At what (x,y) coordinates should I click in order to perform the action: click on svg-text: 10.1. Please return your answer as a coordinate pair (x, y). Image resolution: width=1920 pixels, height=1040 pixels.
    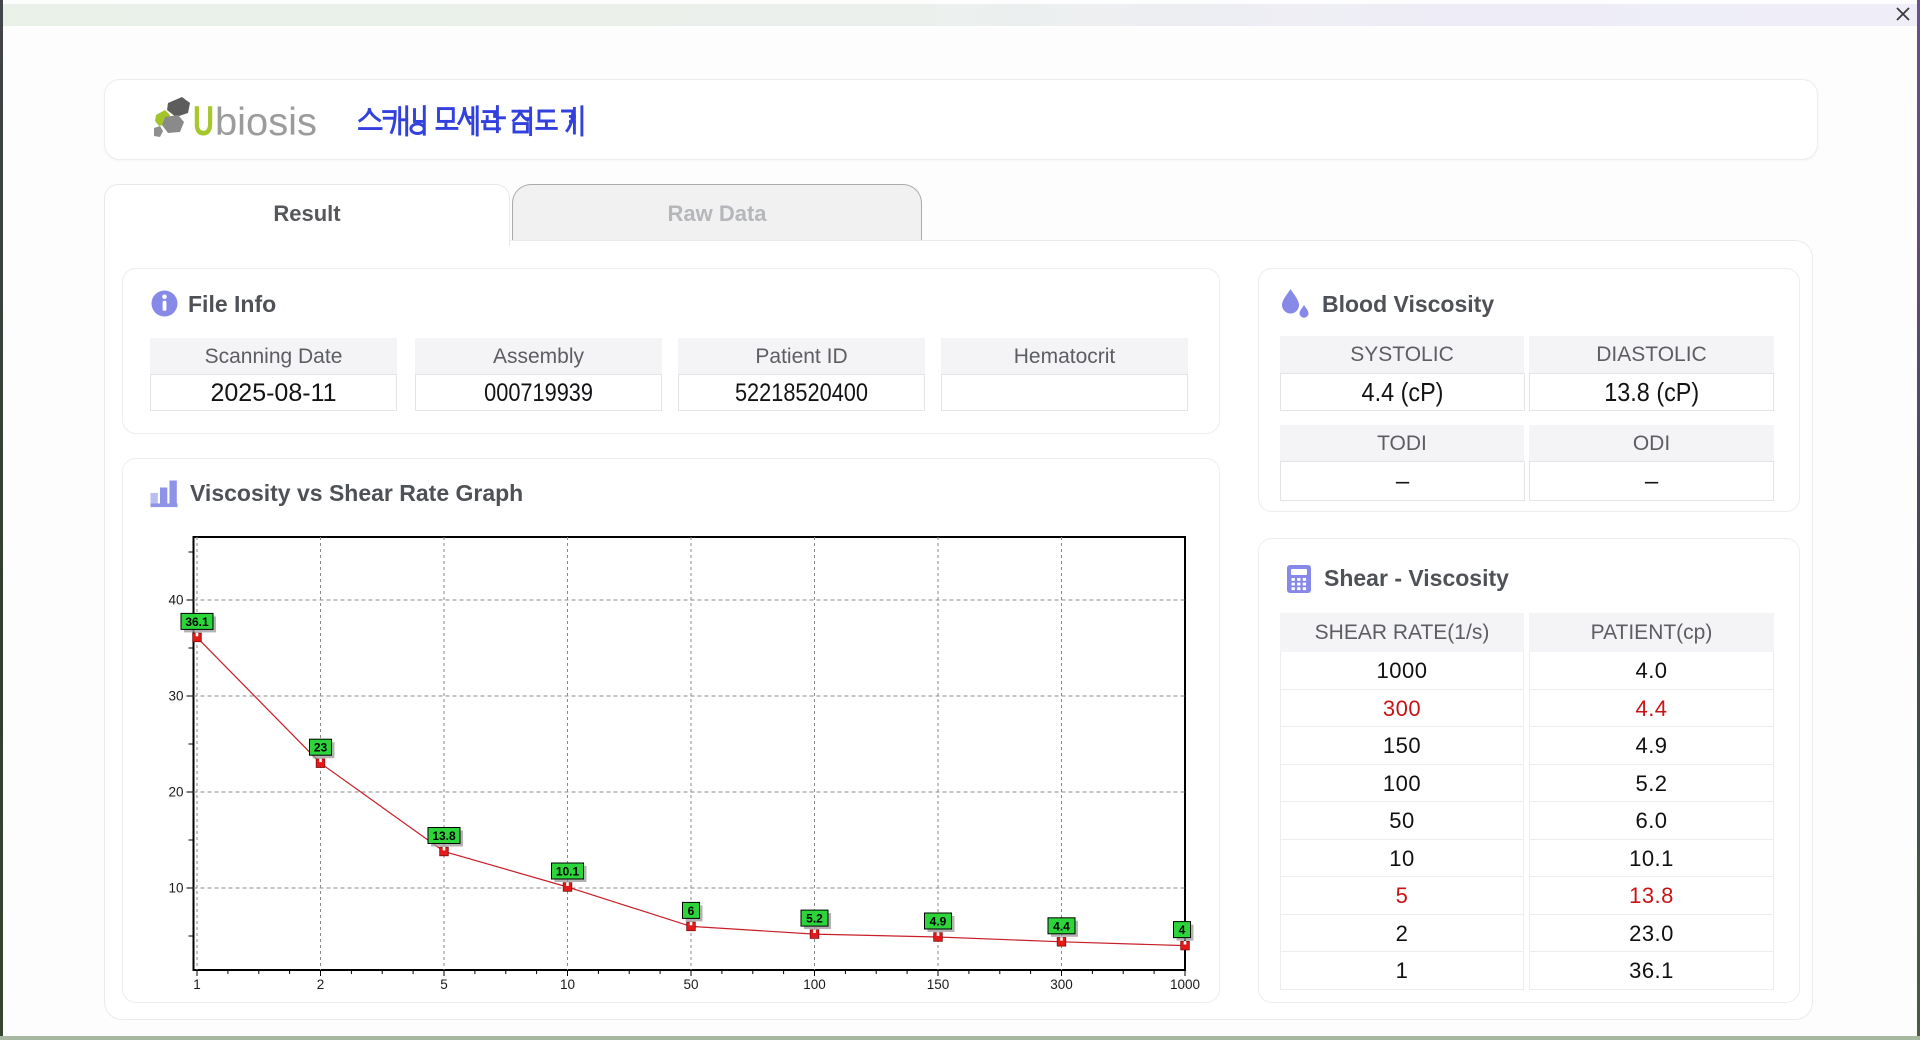
    Looking at the image, I should click on (568, 872).